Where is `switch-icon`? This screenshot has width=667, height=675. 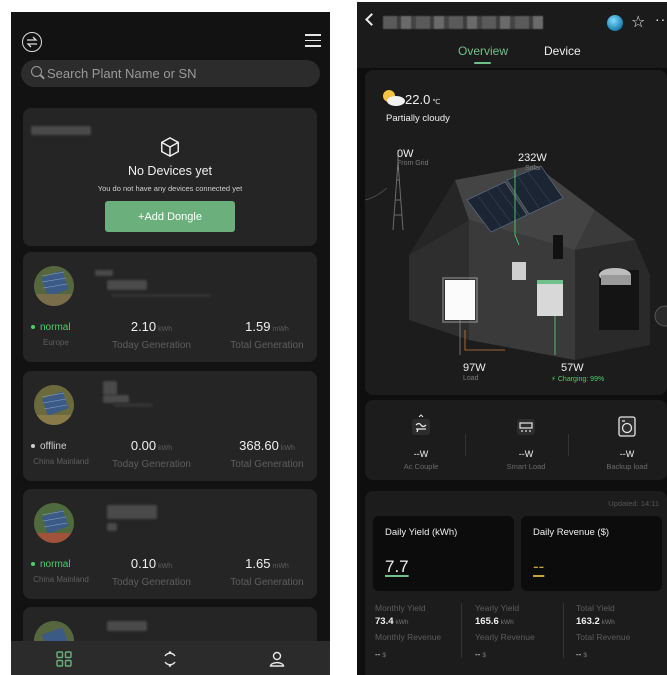
switch-icon is located at coordinates (32, 42).